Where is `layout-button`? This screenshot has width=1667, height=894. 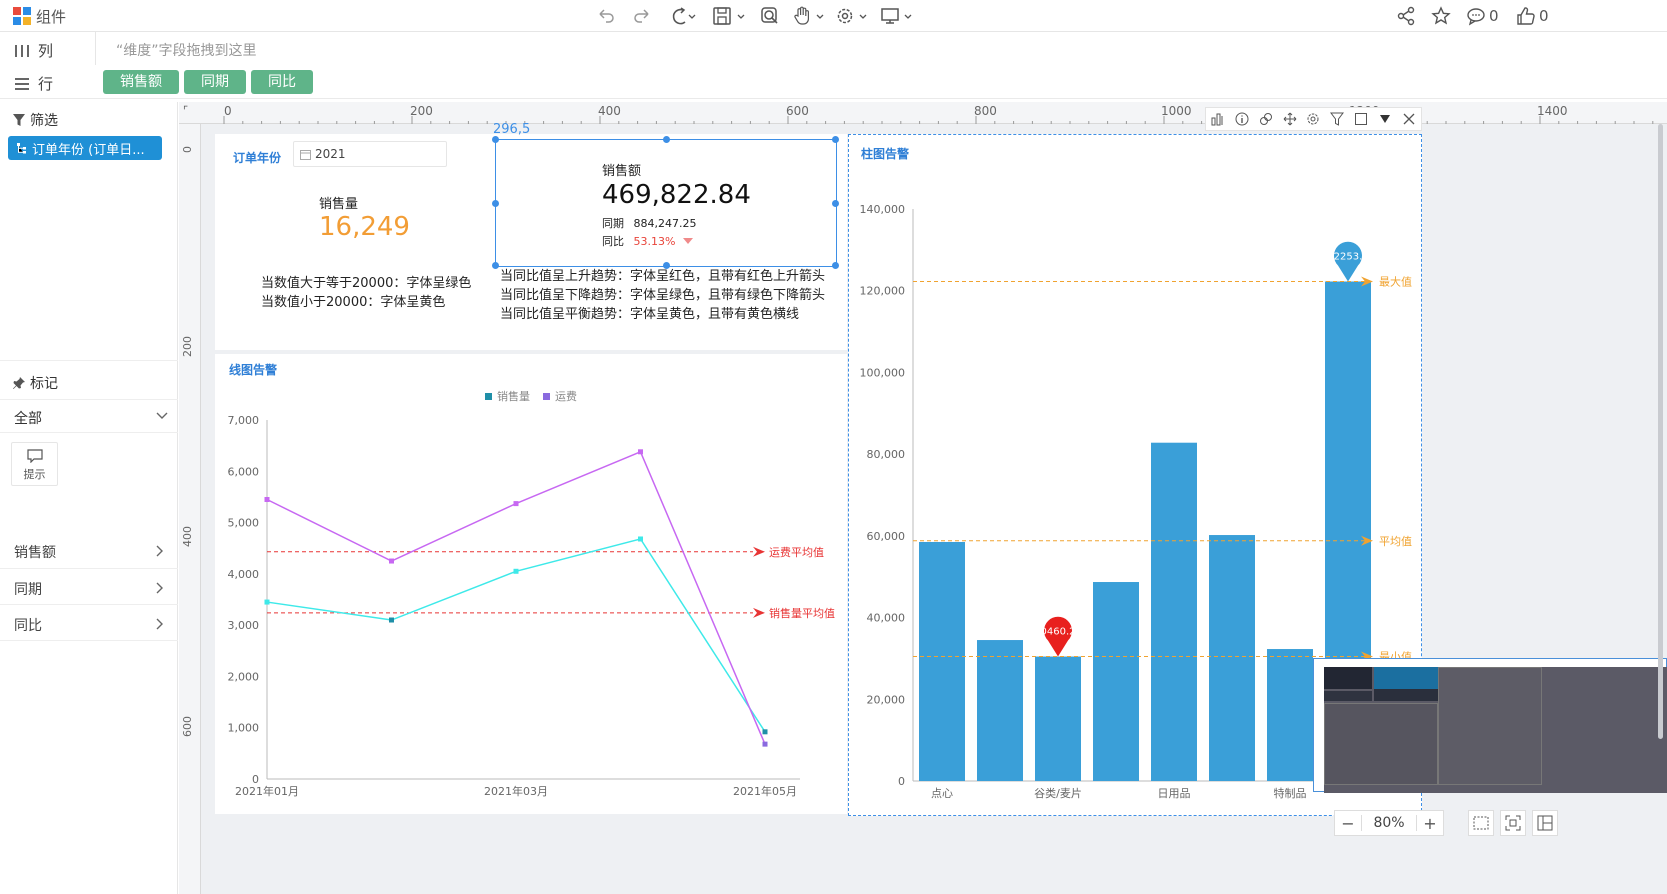
layout-button is located at coordinates (1545, 823).